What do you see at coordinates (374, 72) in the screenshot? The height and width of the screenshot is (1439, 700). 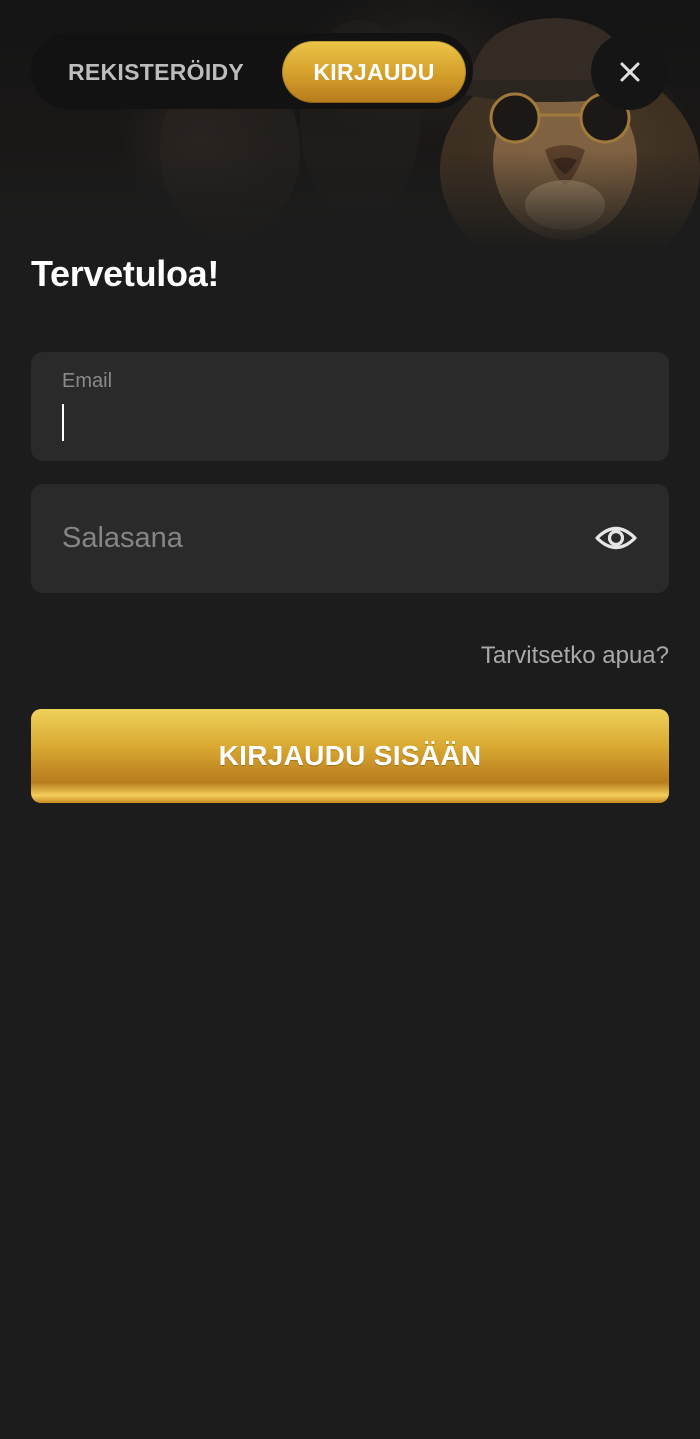 I see `tab-login: KIRJAUDU` at bounding box center [374, 72].